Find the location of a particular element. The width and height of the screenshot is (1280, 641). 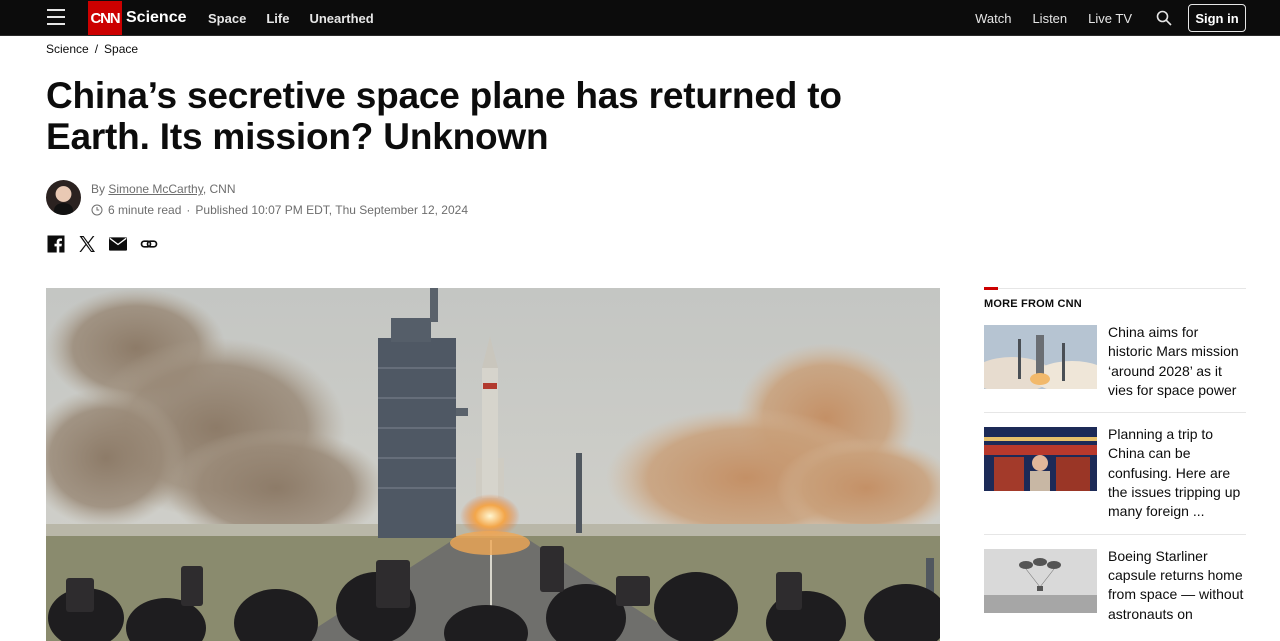

byline-outlet: , CNN is located at coordinates (219, 189).